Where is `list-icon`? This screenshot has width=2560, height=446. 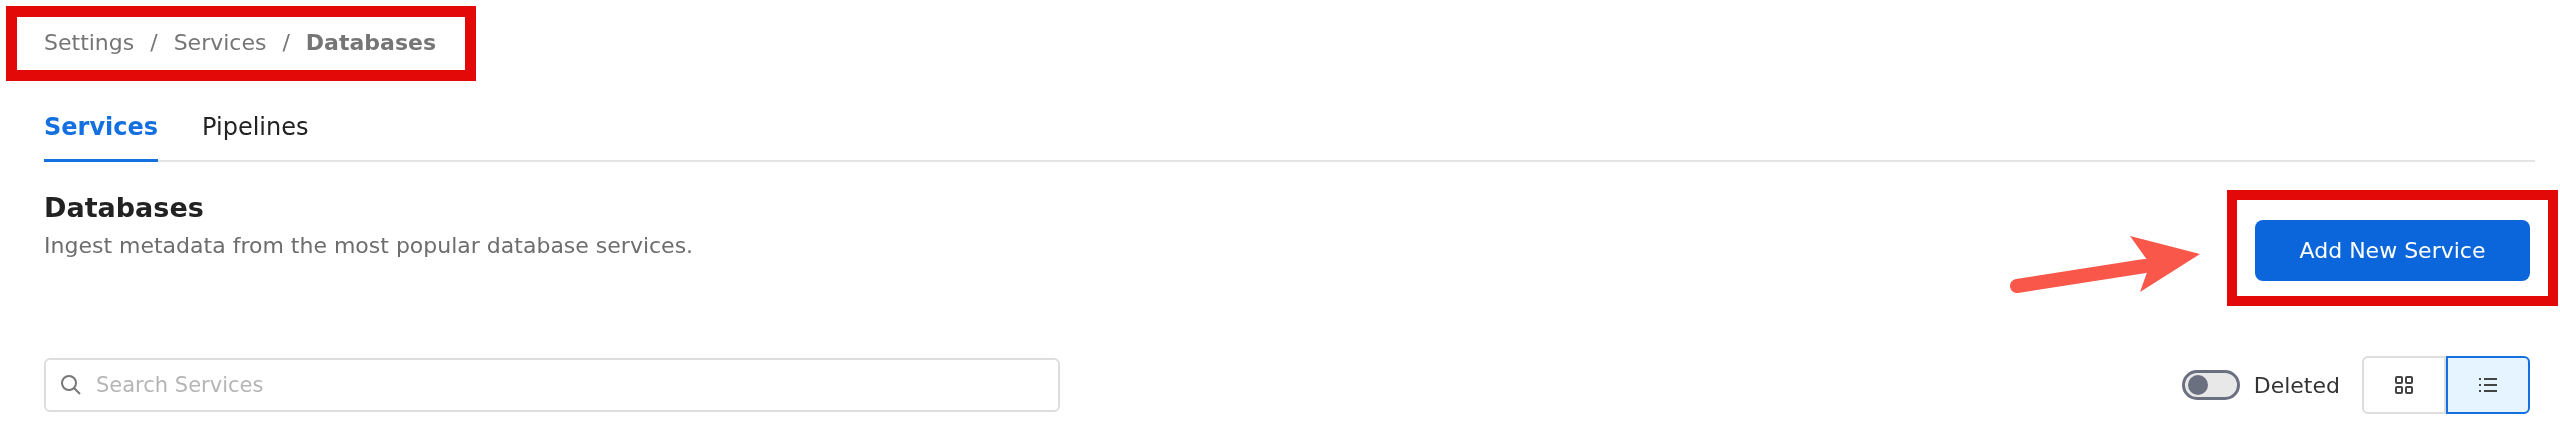 list-icon is located at coordinates (2488, 385).